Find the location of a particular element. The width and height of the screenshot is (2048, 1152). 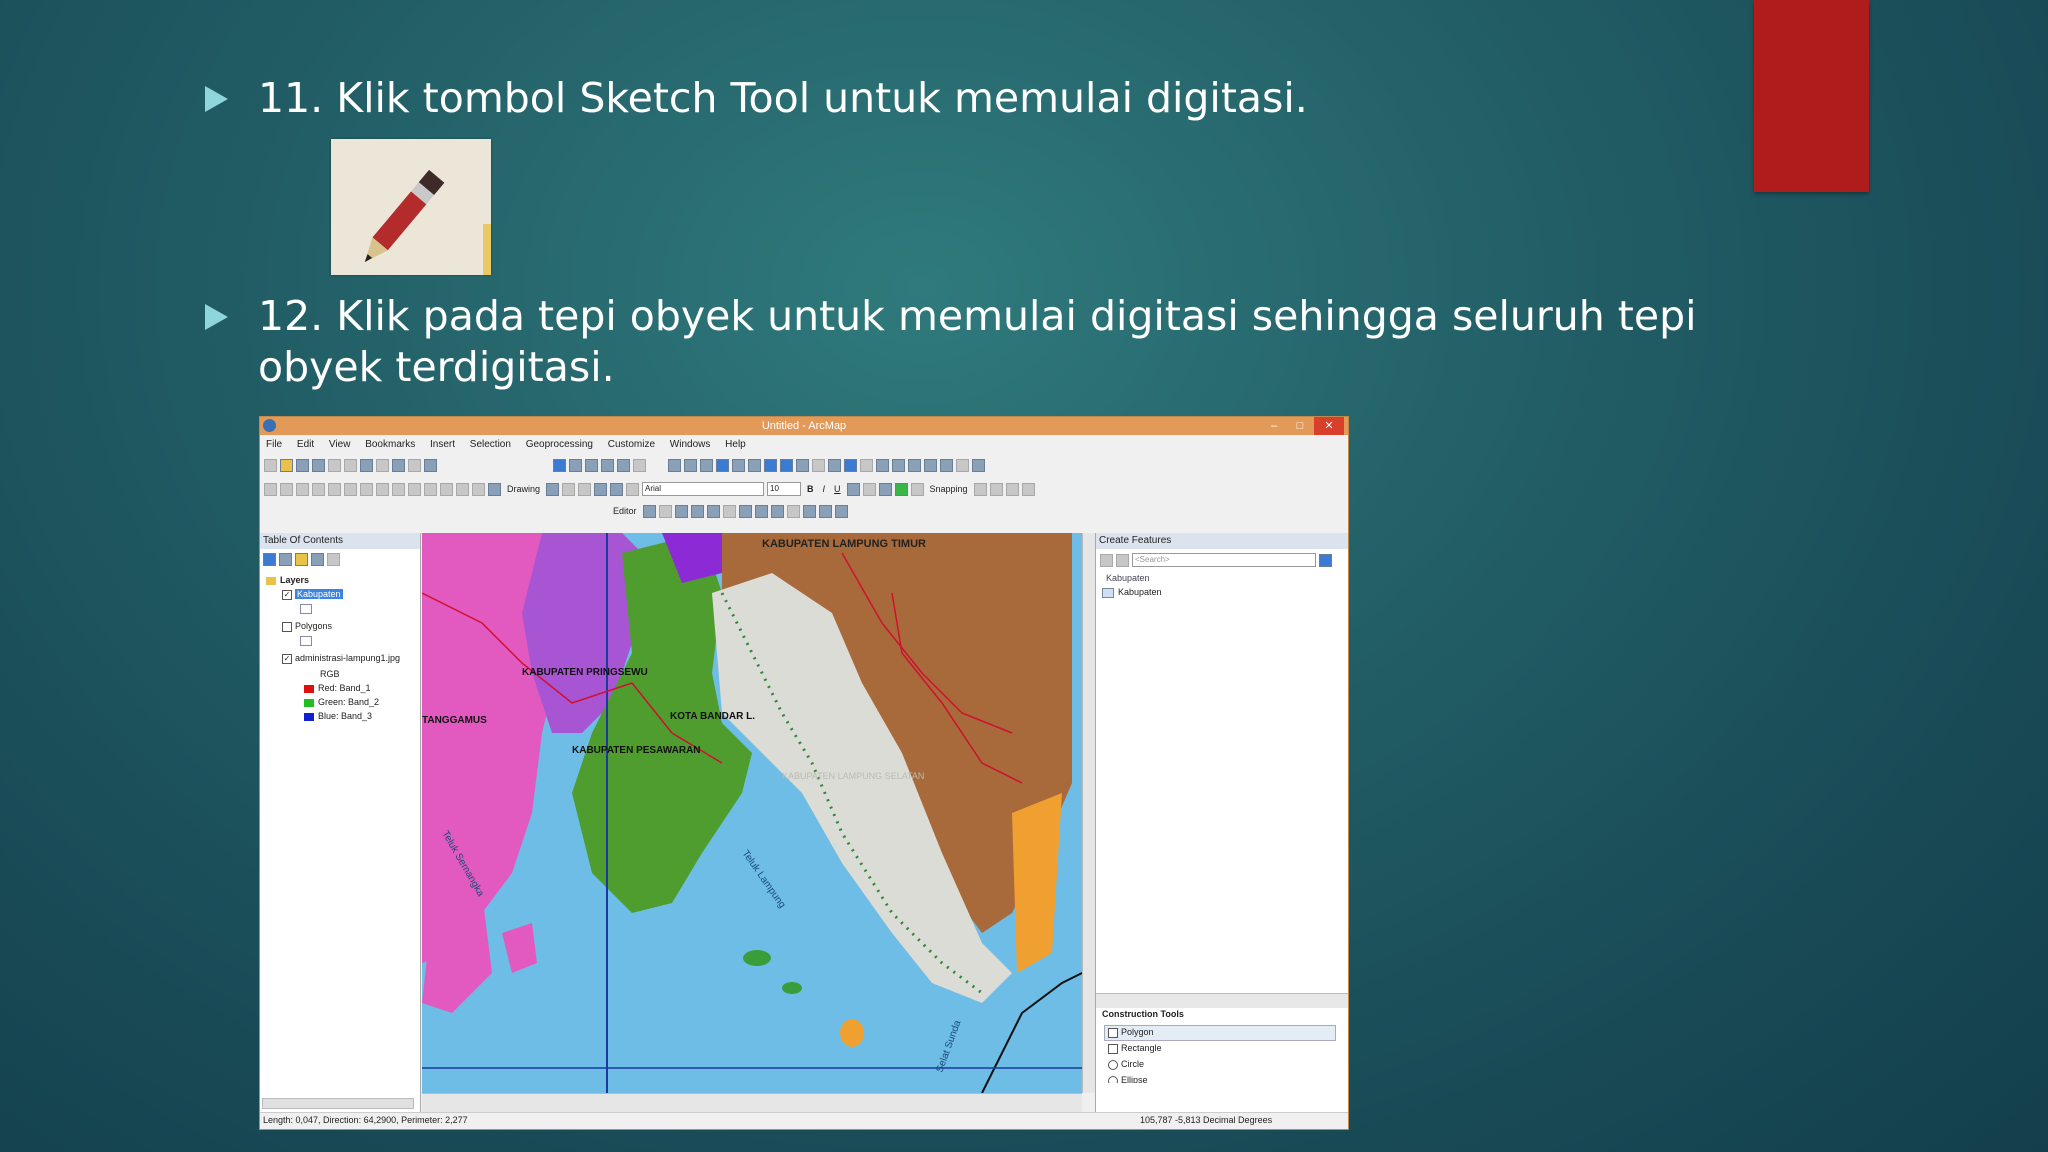

reshape-icon is located at coordinates (745, 511).